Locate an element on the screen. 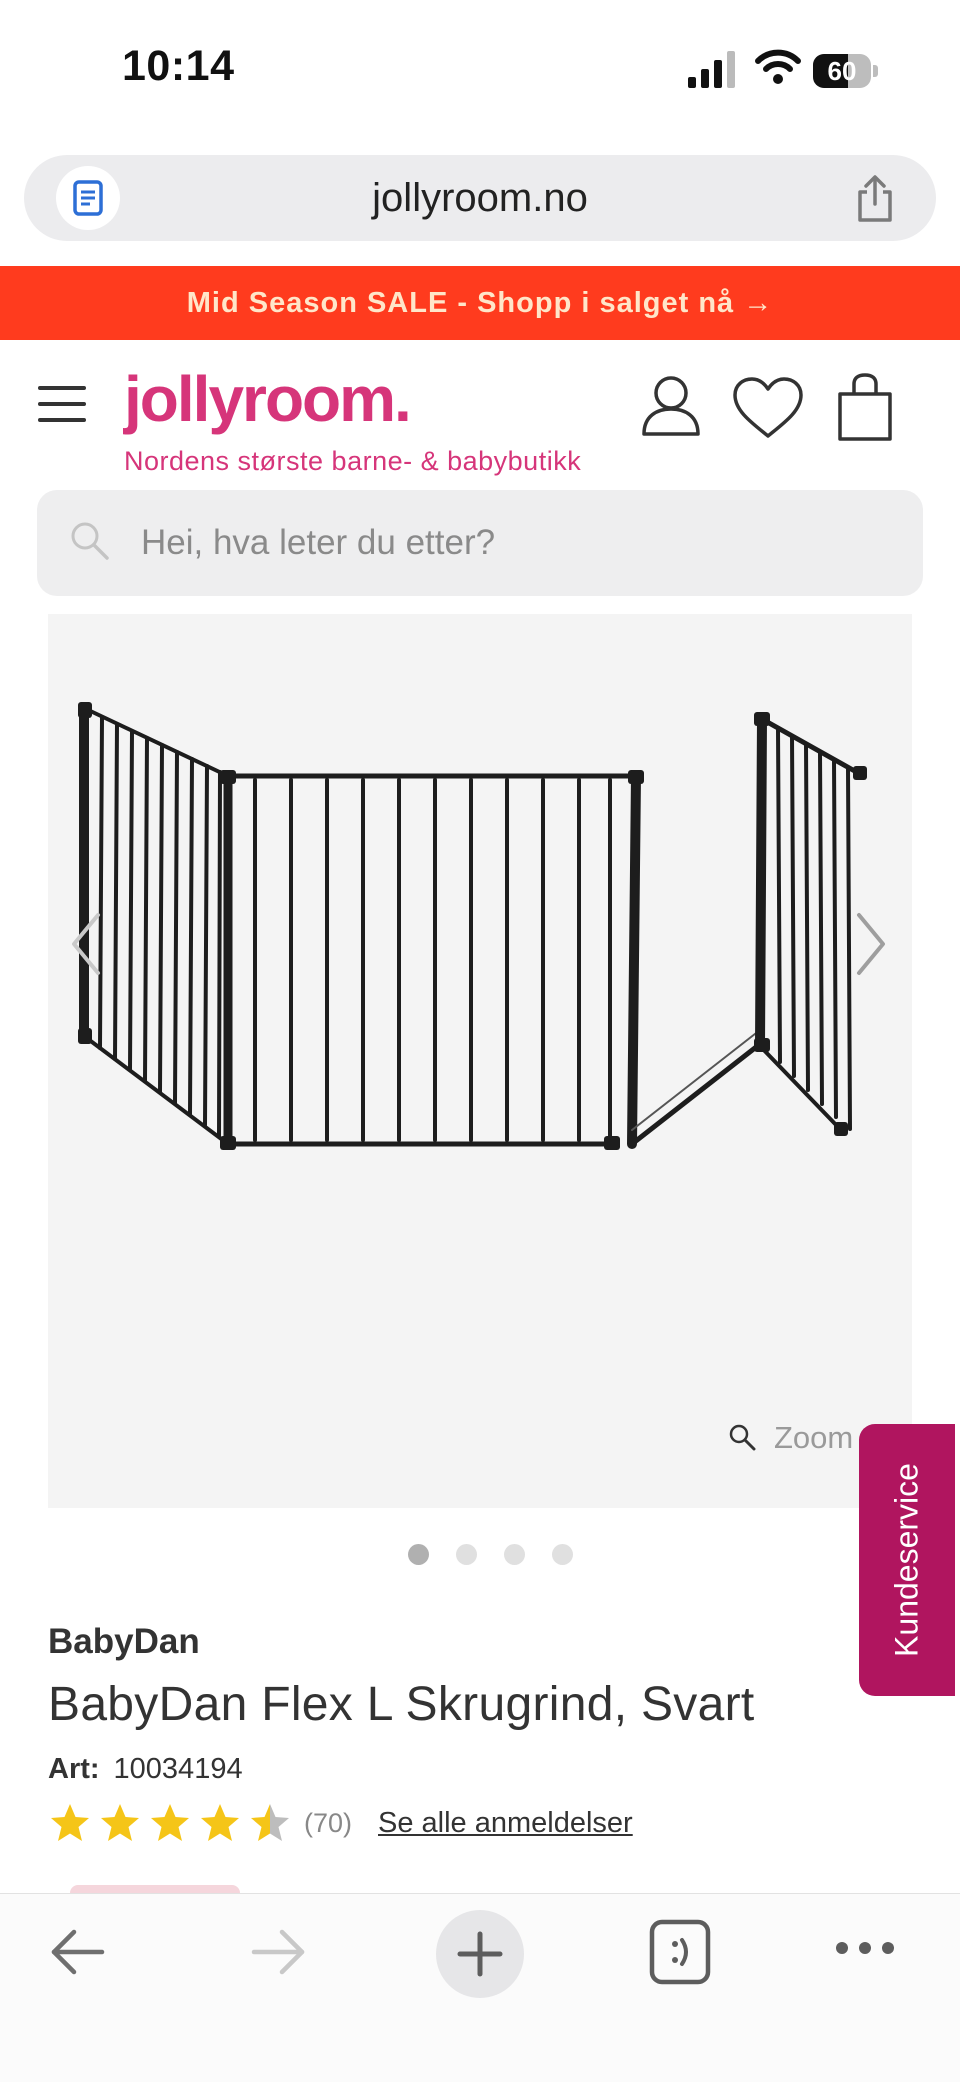 Image resolution: width=960 pixels, height=2082 pixels. battery-level: 60 is located at coordinates (842, 71).